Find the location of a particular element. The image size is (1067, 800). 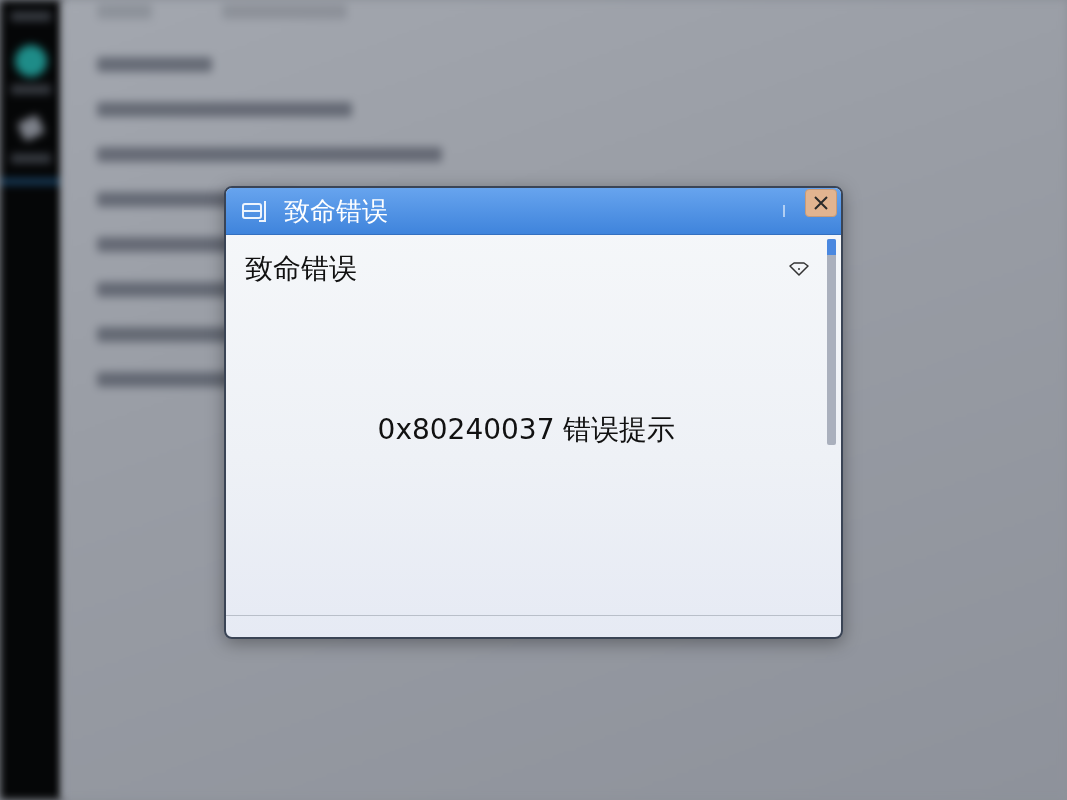

error-message: 0x80240037 错误提示 is located at coordinates (526, 430).